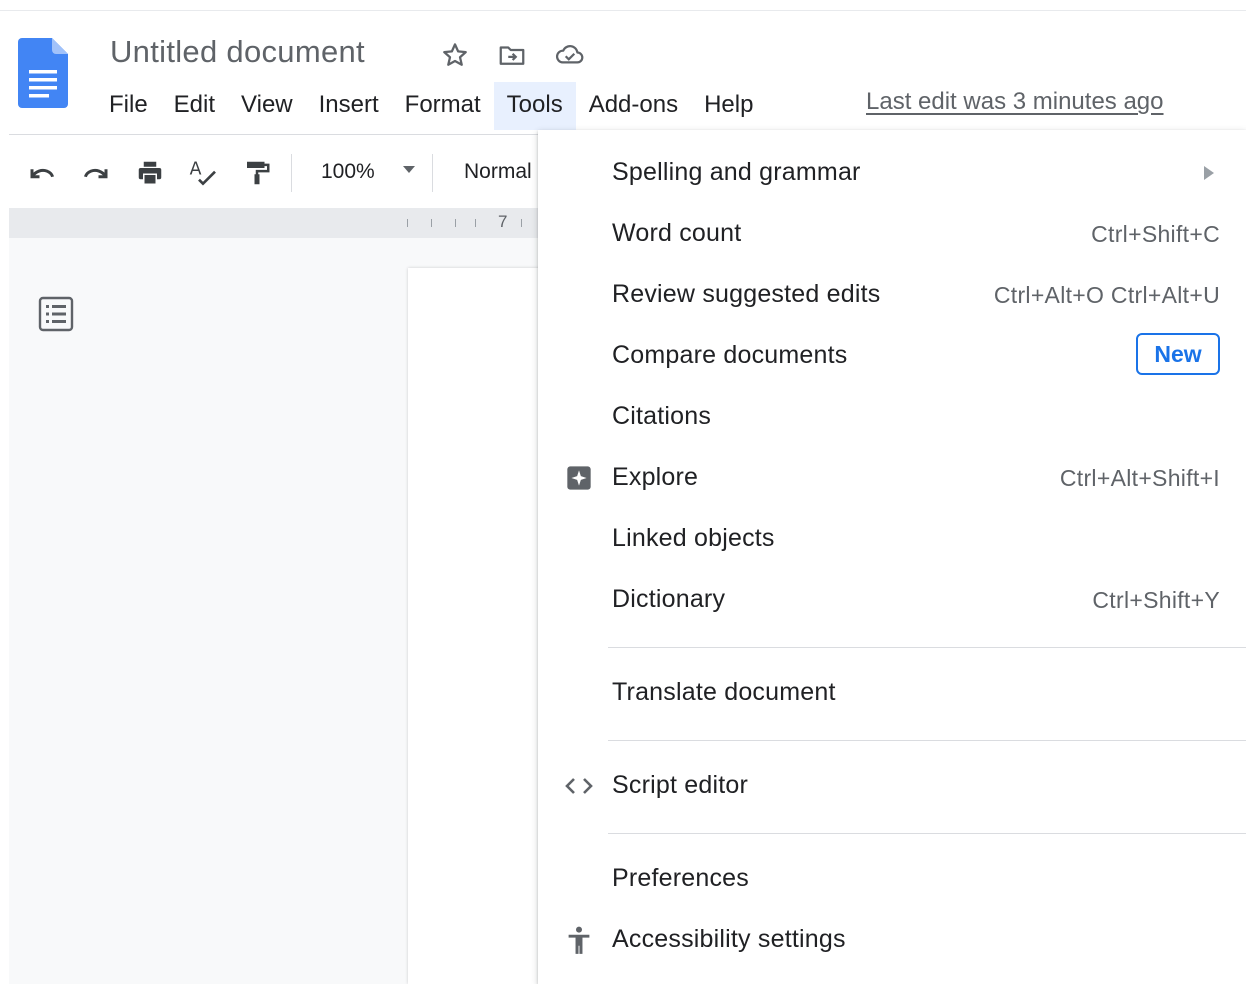  What do you see at coordinates (579, 786) in the screenshot?
I see `code-icon` at bounding box center [579, 786].